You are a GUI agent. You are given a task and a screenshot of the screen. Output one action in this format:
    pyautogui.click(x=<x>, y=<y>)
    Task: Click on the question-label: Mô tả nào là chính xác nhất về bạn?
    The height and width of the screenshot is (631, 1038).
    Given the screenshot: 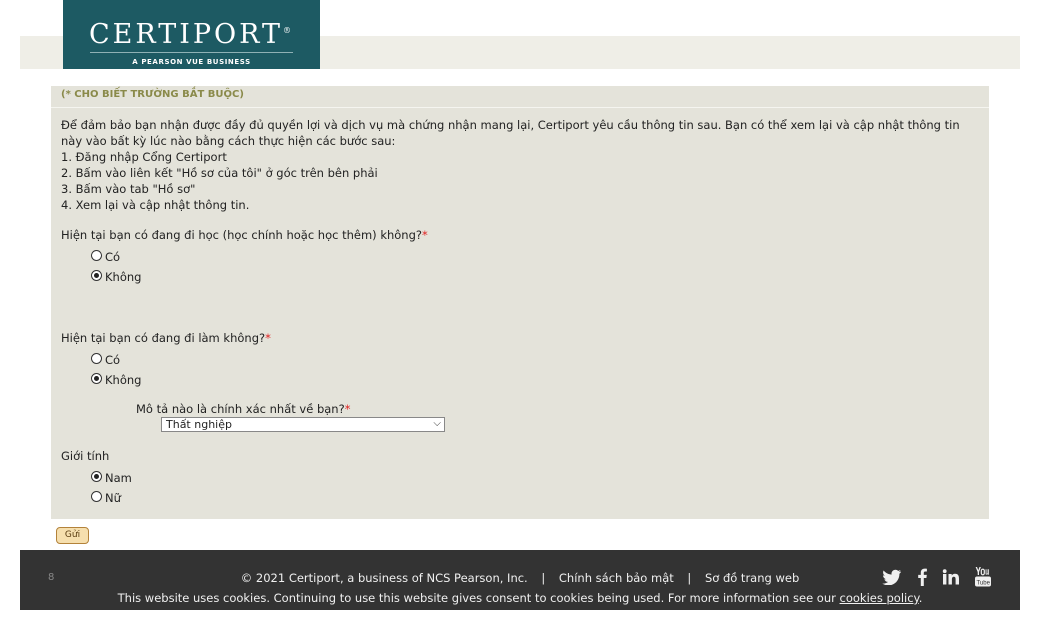 What is the action you would take?
    pyautogui.click(x=240, y=409)
    